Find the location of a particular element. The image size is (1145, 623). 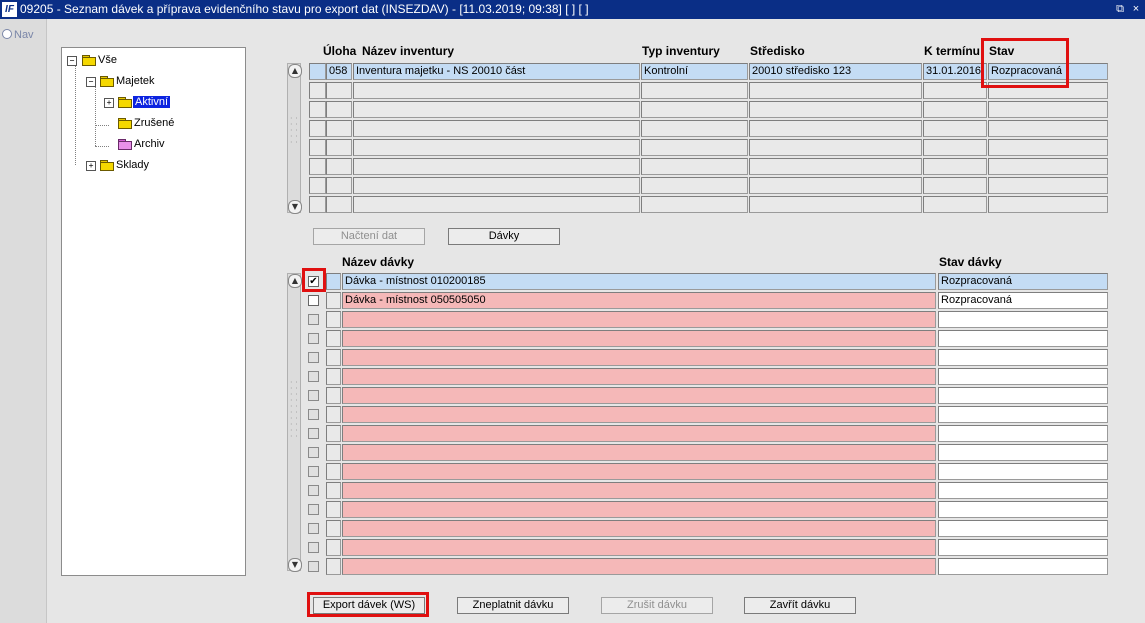

scroll-up-icon: ▲ is located at coordinates (295, 71).